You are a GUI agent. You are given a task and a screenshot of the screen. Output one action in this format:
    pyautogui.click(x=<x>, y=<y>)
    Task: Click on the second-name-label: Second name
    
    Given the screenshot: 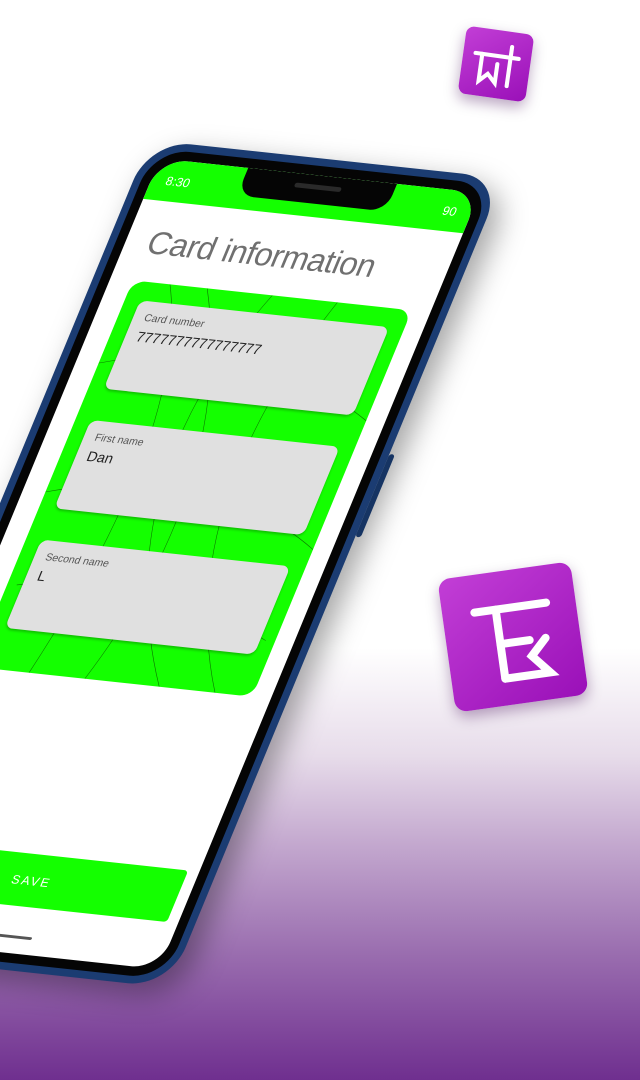 What is the action you would take?
    pyautogui.click(x=77, y=560)
    